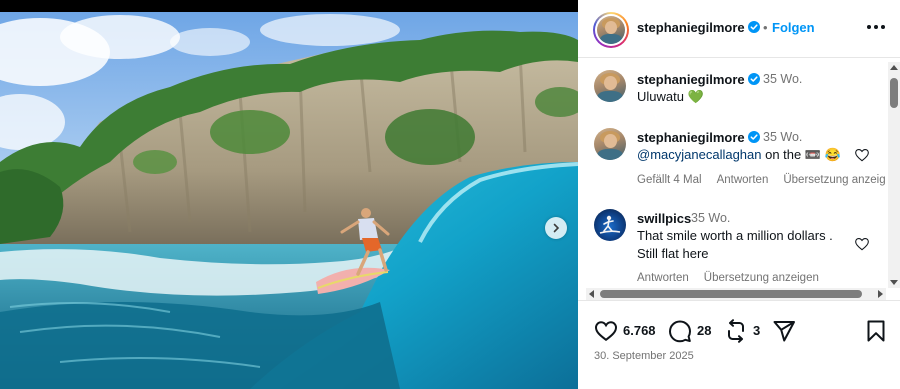 The image size is (900, 389). What do you see at coordinates (691, 137) in the screenshot?
I see `comment-username-text: stephaniegilmore` at bounding box center [691, 137].